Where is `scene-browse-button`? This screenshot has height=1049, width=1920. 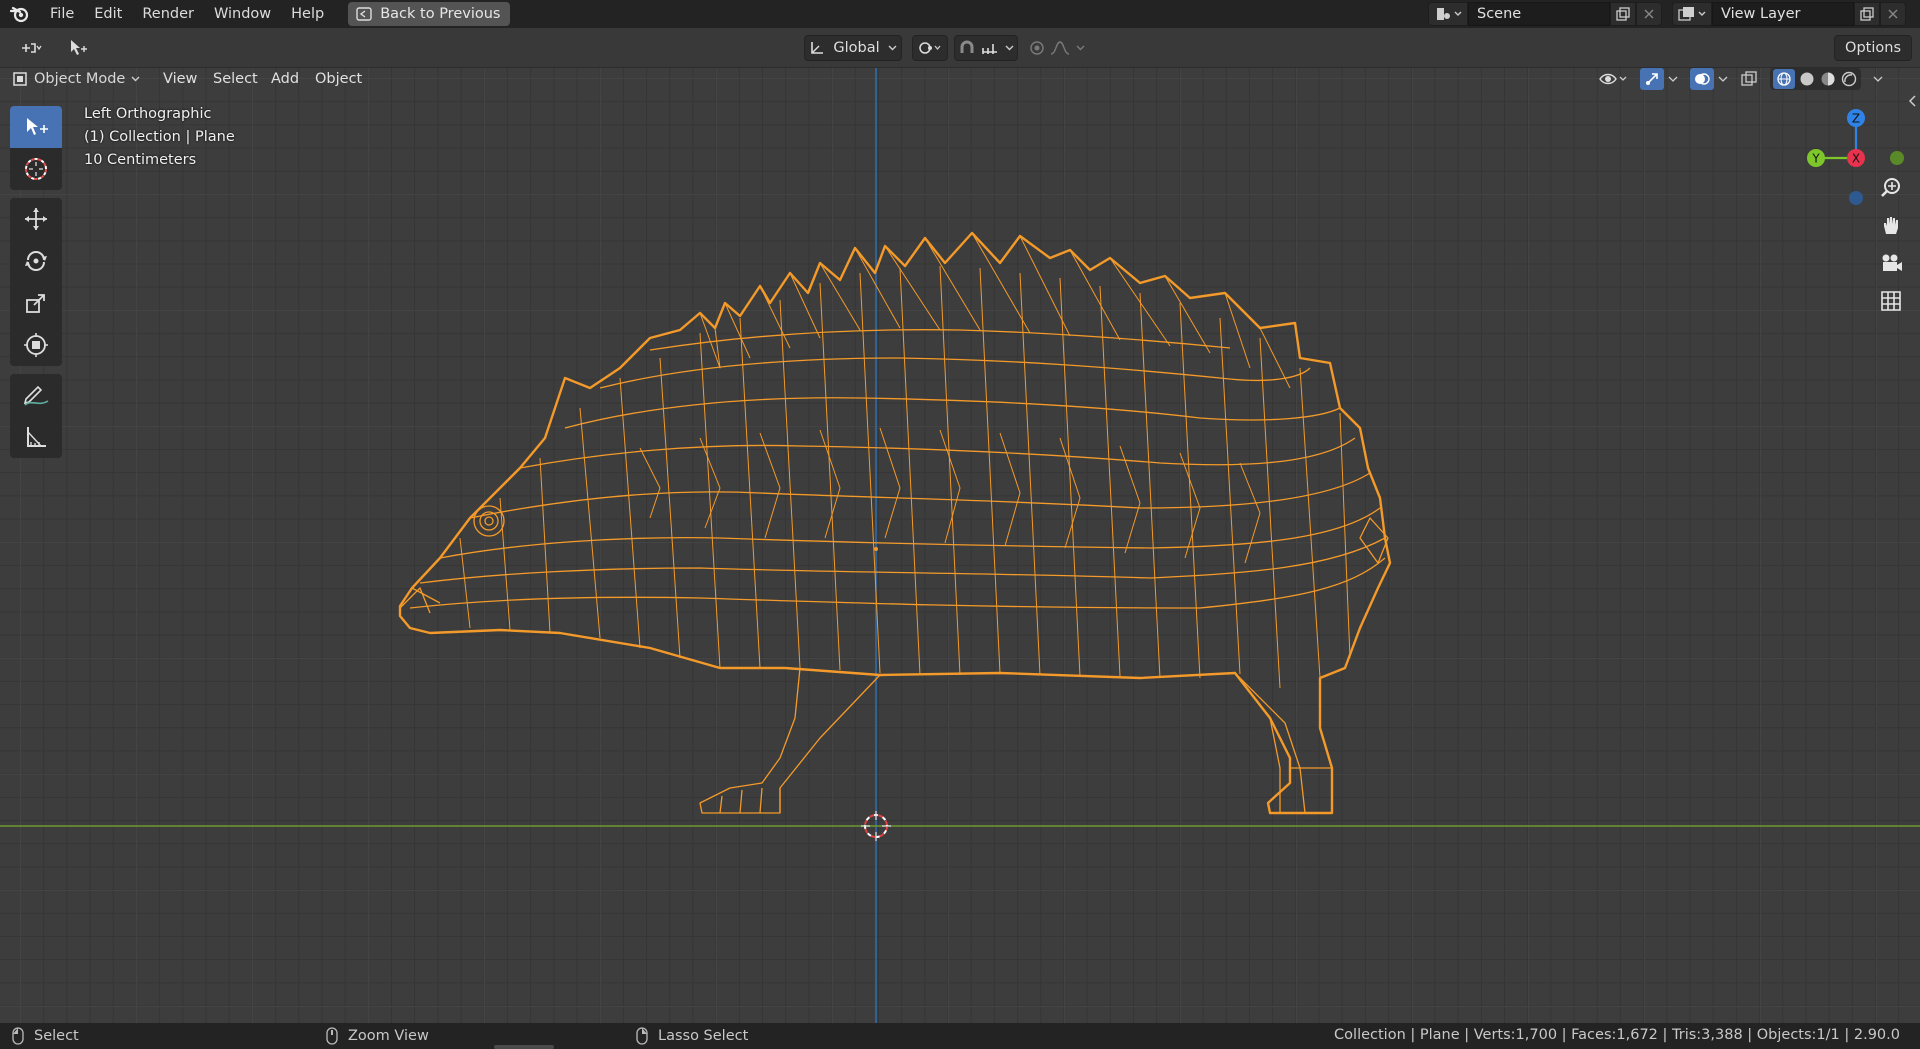 scene-browse-button is located at coordinates (1448, 14).